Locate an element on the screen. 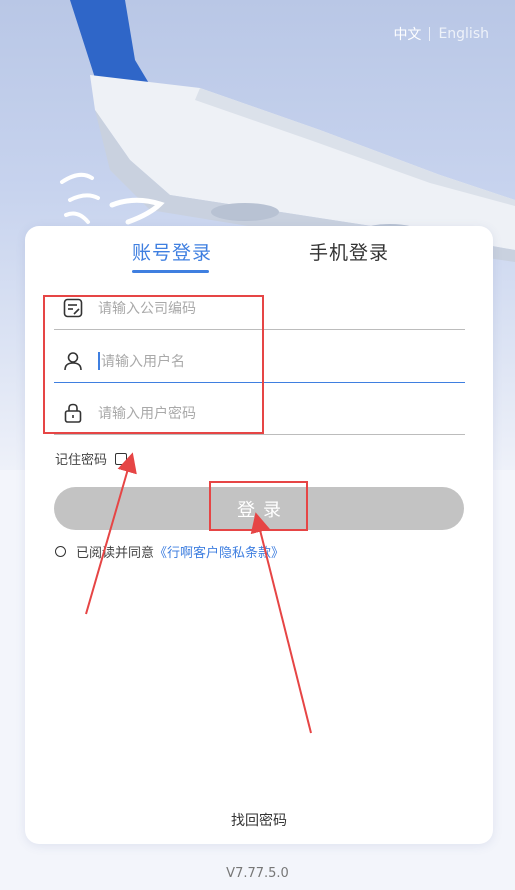 This screenshot has height=890, width=515. language-switch: 中文 English is located at coordinates (441, 34).